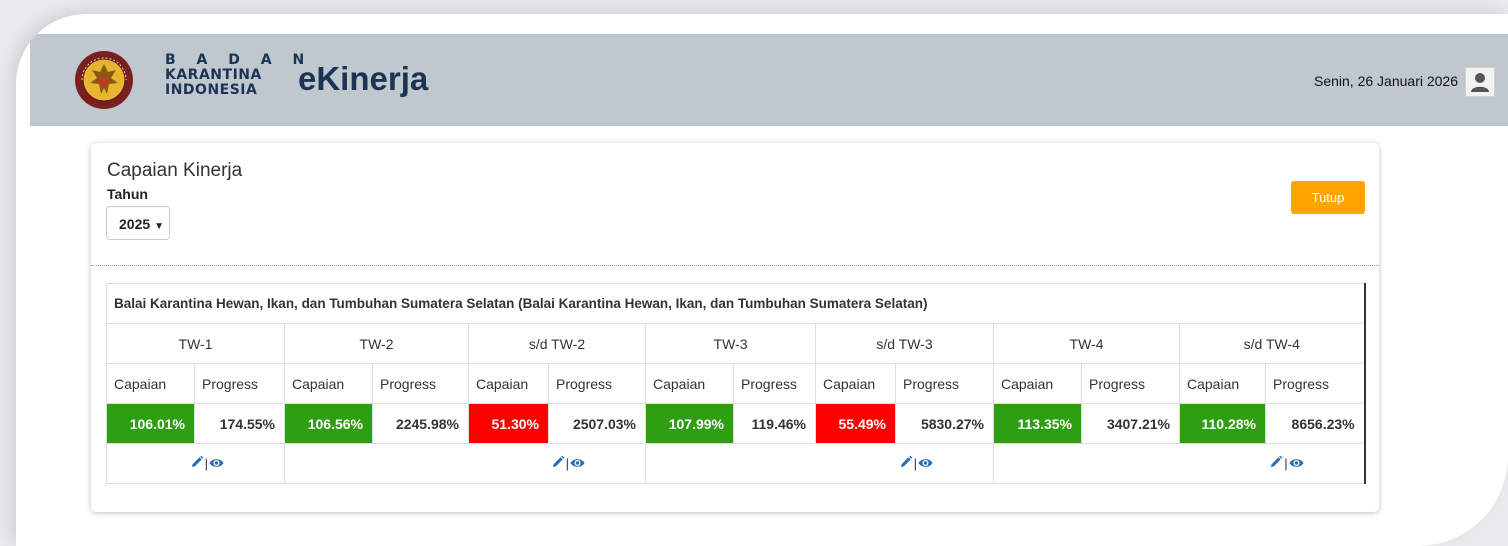 Image resolution: width=1508 pixels, height=546 pixels. Describe the element at coordinates (557, 343) in the screenshot. I see `period-header: s/d TW-2` at that location.